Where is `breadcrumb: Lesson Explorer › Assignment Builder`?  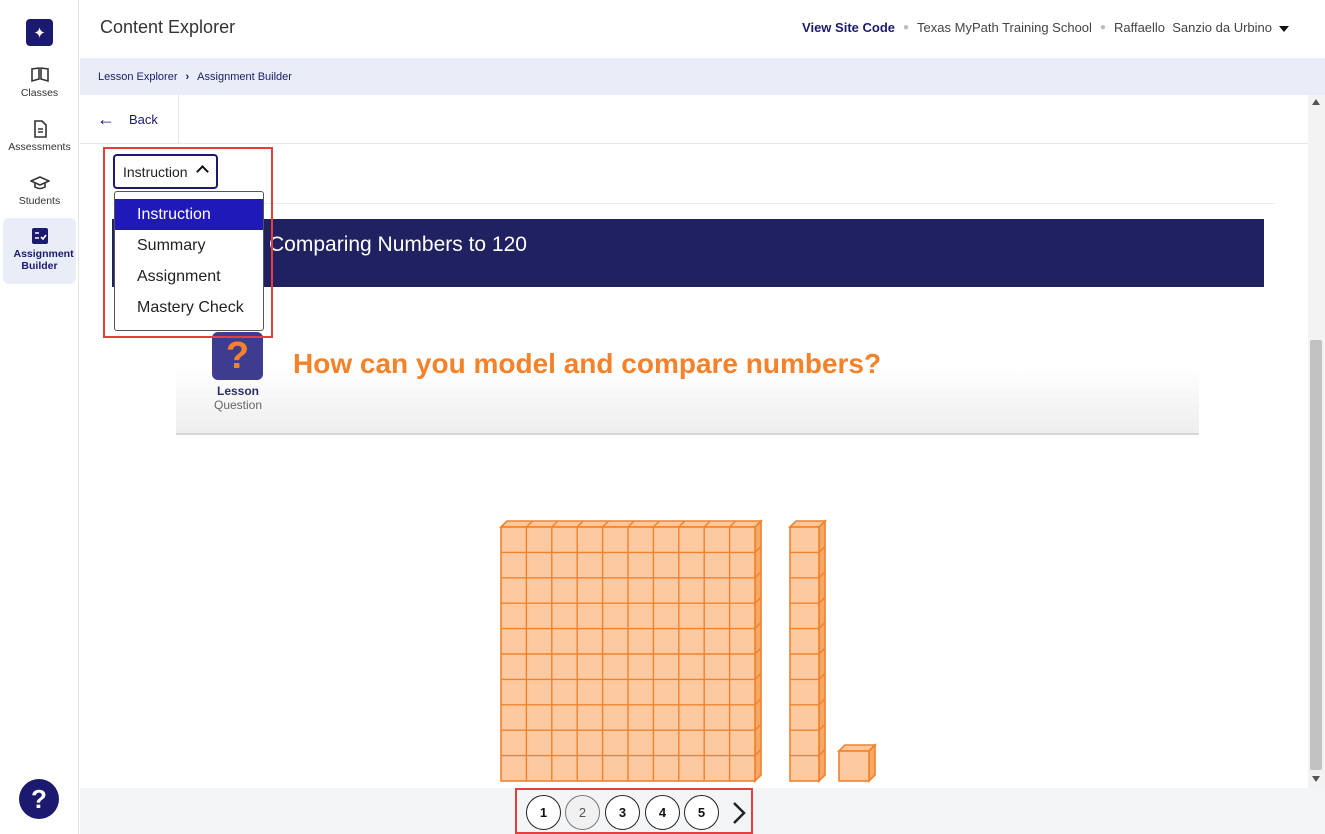
breadcrumb: Lesson Explorer › Assignment Builder is located at coordinates (702, 76).